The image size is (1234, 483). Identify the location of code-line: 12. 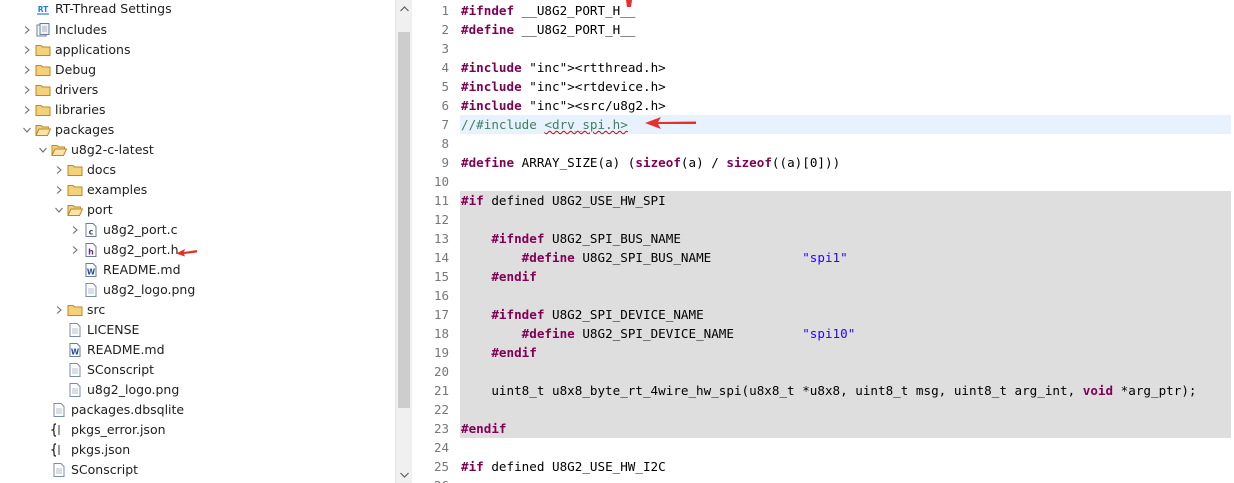
(823, 219).